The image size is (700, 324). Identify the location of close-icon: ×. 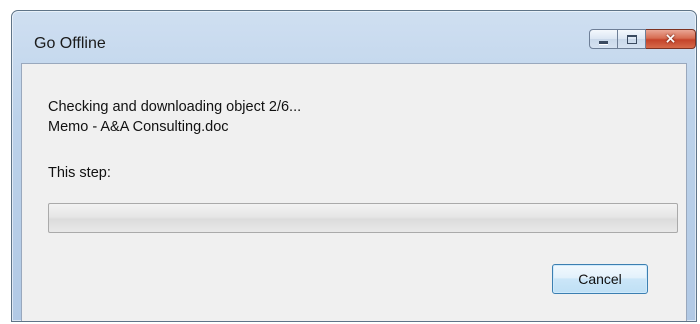
(670, 39).